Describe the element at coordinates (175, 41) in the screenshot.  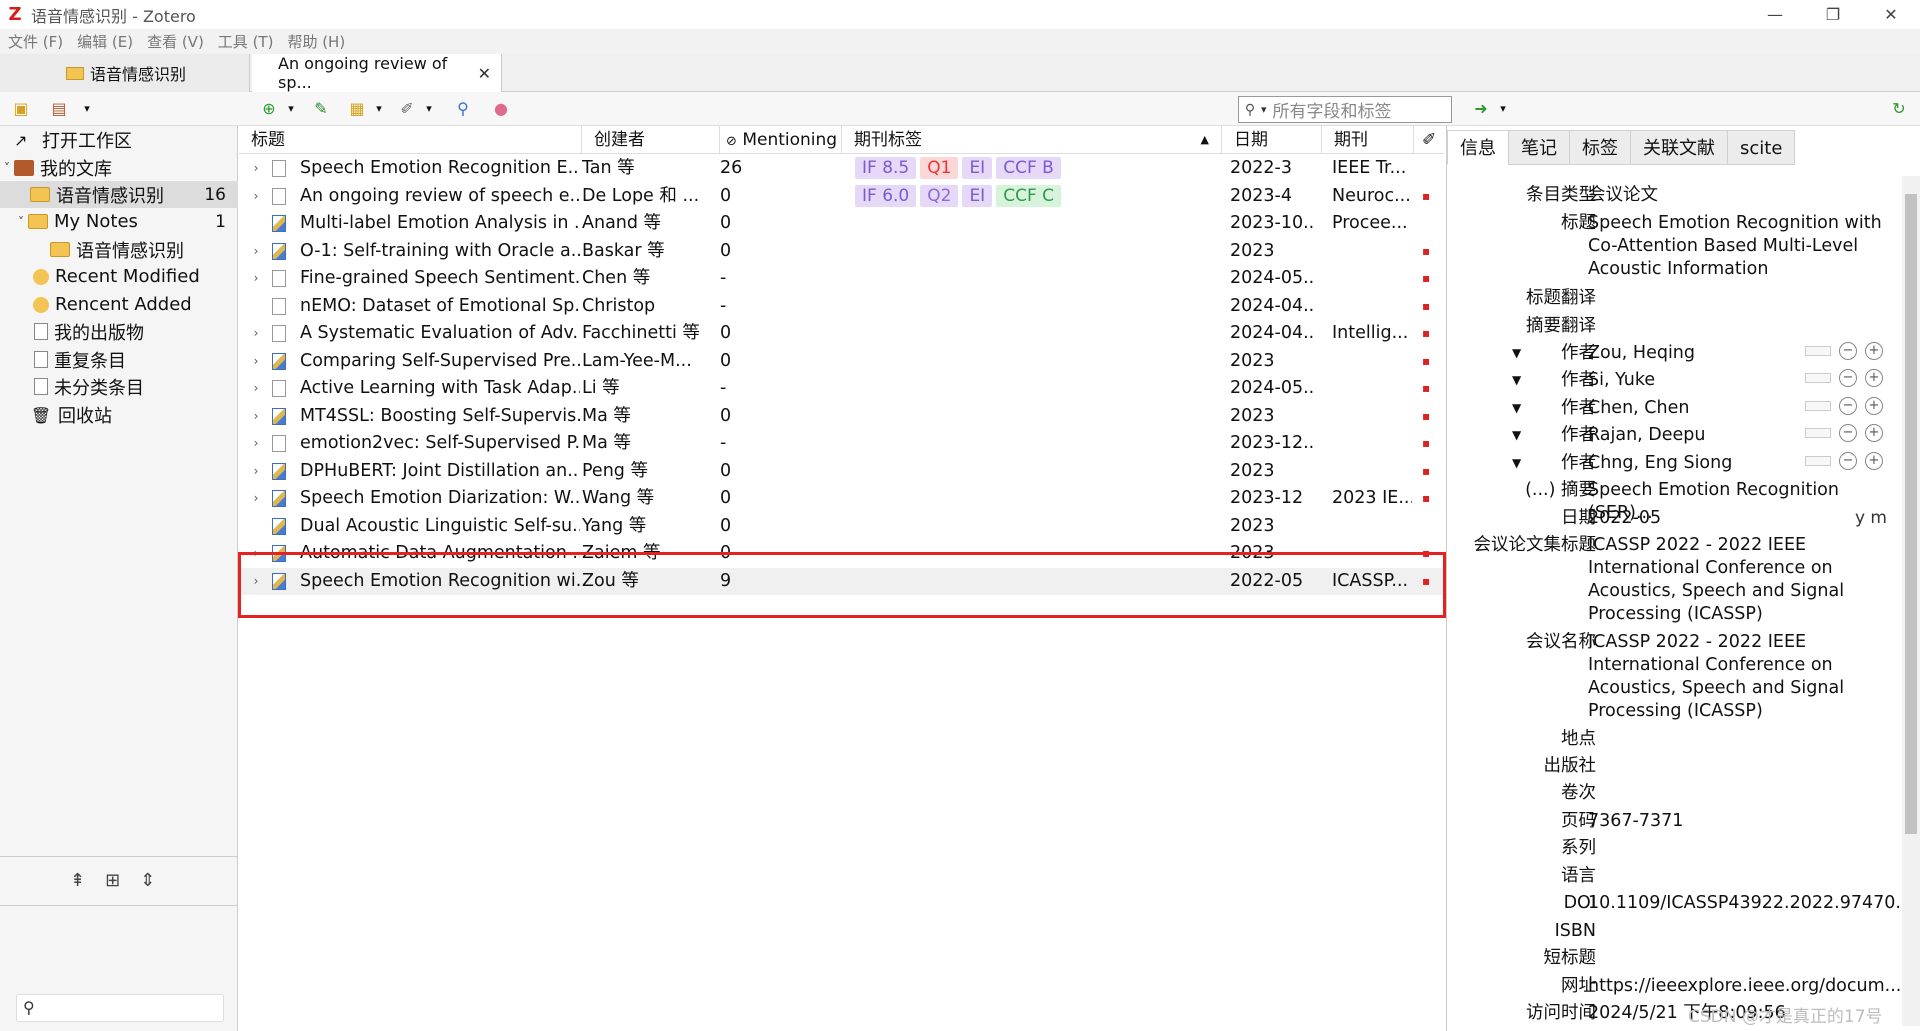
I see `menu-view: 查看 (V)` at that location.